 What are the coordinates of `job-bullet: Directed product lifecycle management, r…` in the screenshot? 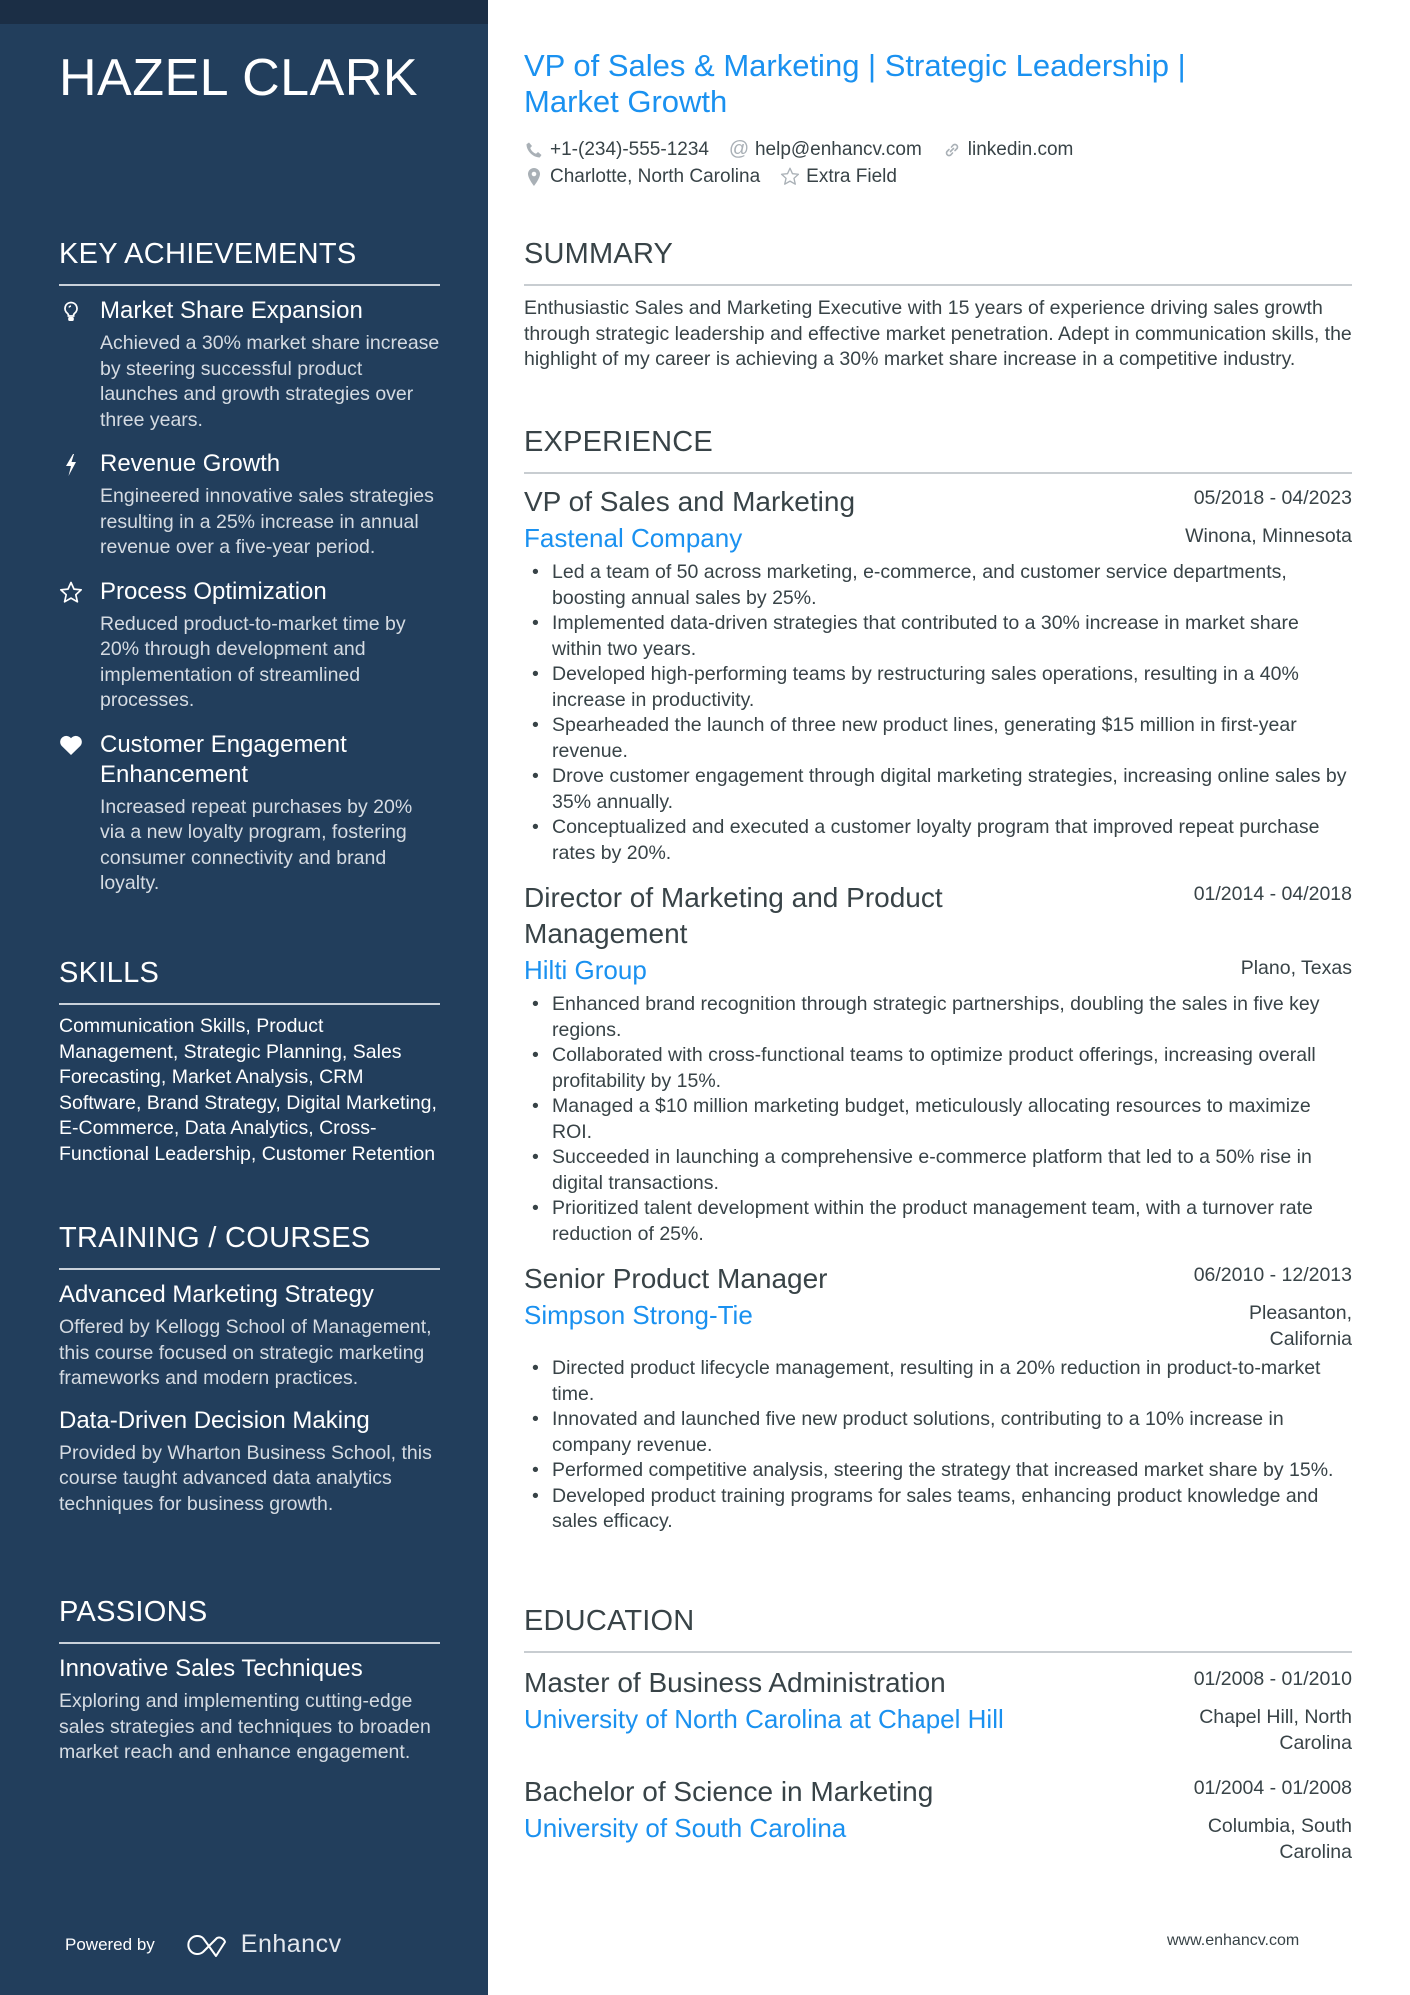 It's located at (938, 1381).